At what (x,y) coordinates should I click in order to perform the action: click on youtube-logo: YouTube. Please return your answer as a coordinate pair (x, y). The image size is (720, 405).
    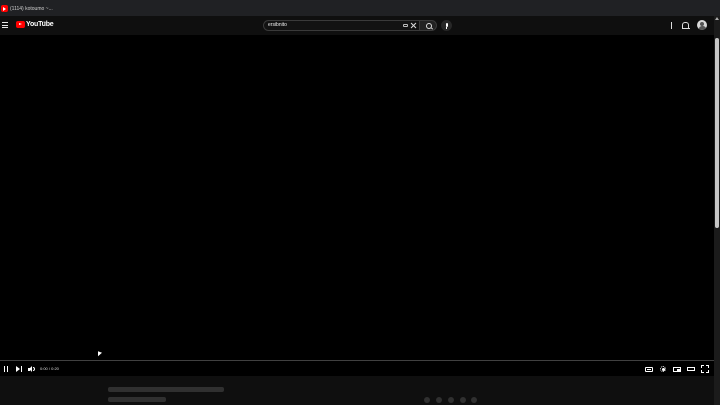
    Looking at the image, I should click on (35, 24).